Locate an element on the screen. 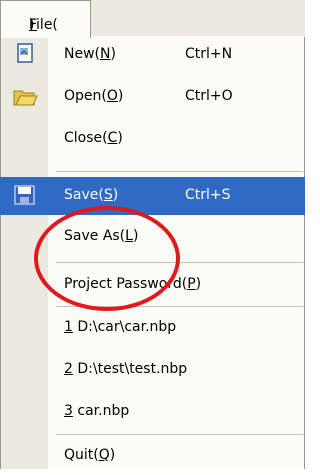 The height and width of the screenshot is (475, 320). save-shortcut: Ctrl+S is located at coordinates (208, 195).